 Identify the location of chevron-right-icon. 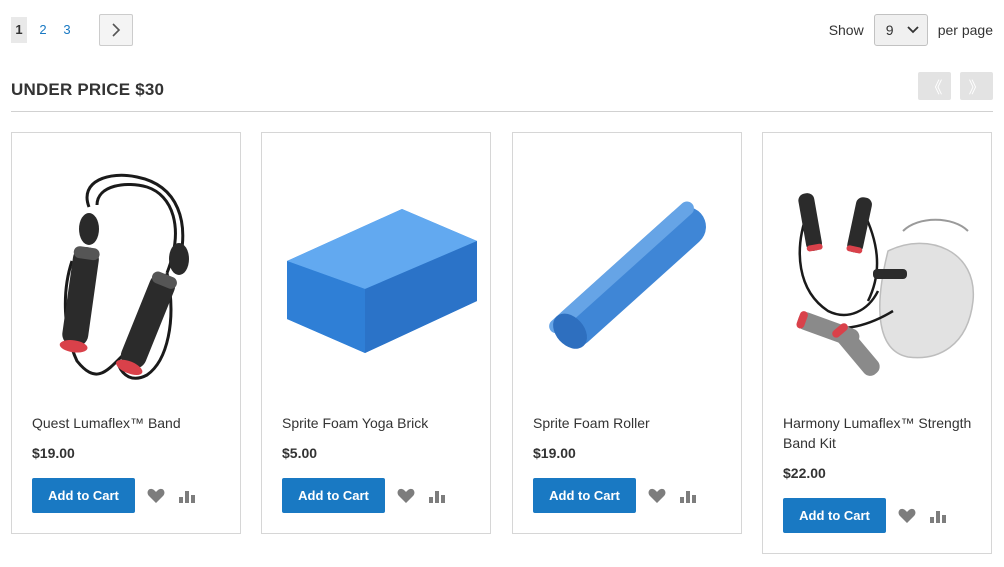
(116, 30).